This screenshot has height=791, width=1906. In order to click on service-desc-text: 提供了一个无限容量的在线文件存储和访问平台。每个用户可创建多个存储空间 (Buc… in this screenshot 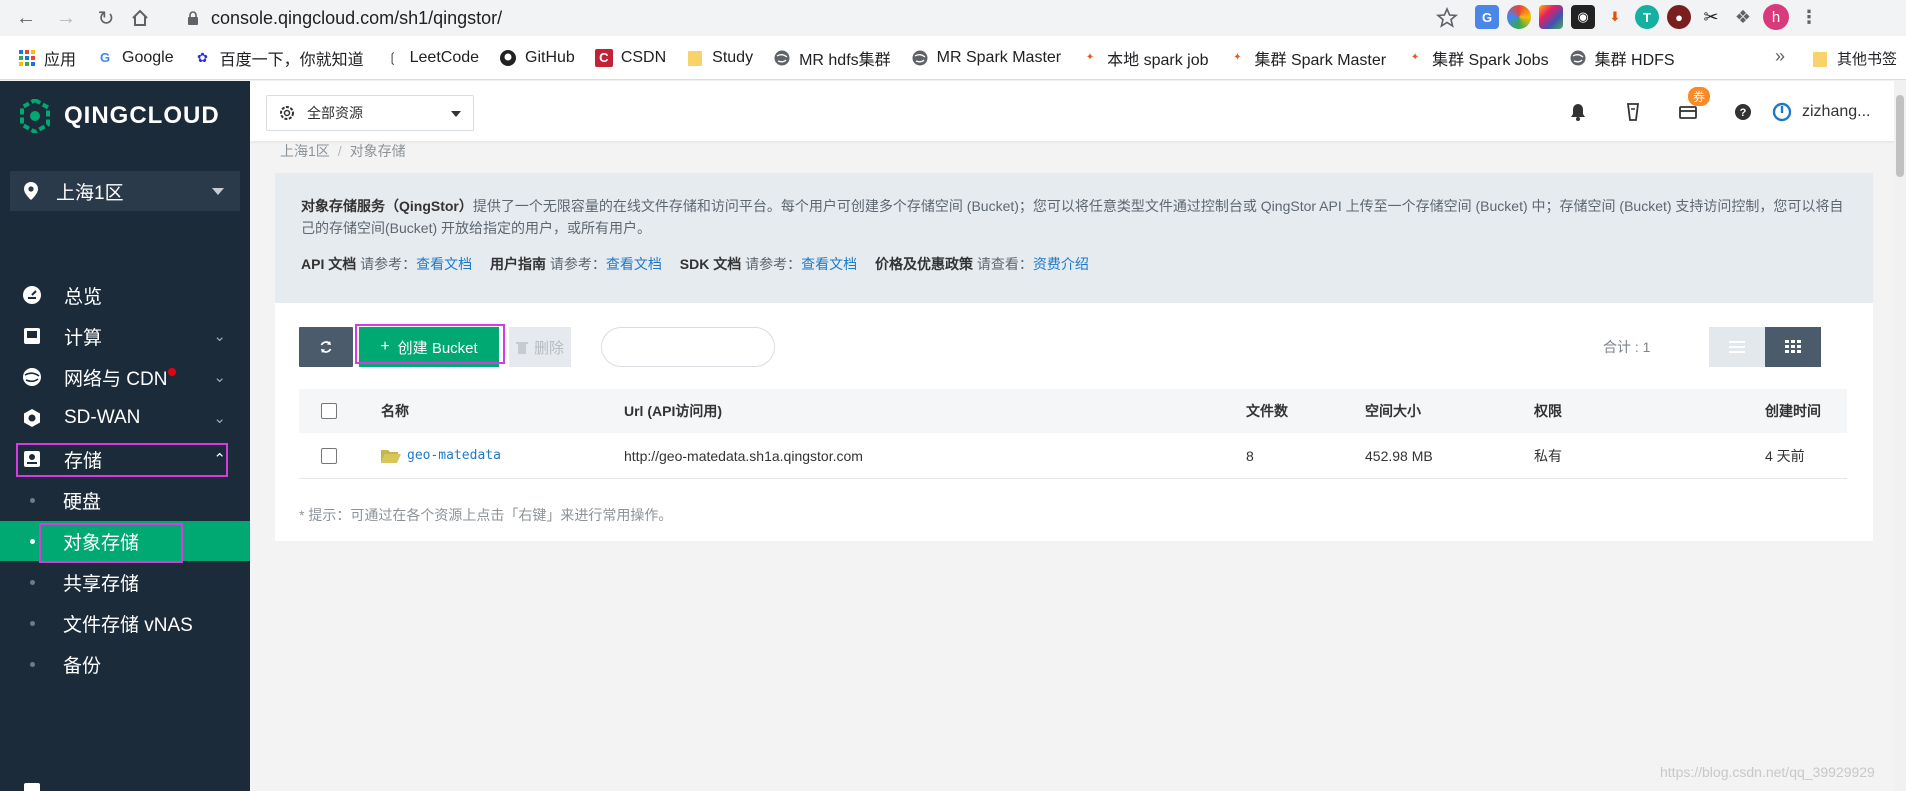, I will do `click(1072, 217)`.